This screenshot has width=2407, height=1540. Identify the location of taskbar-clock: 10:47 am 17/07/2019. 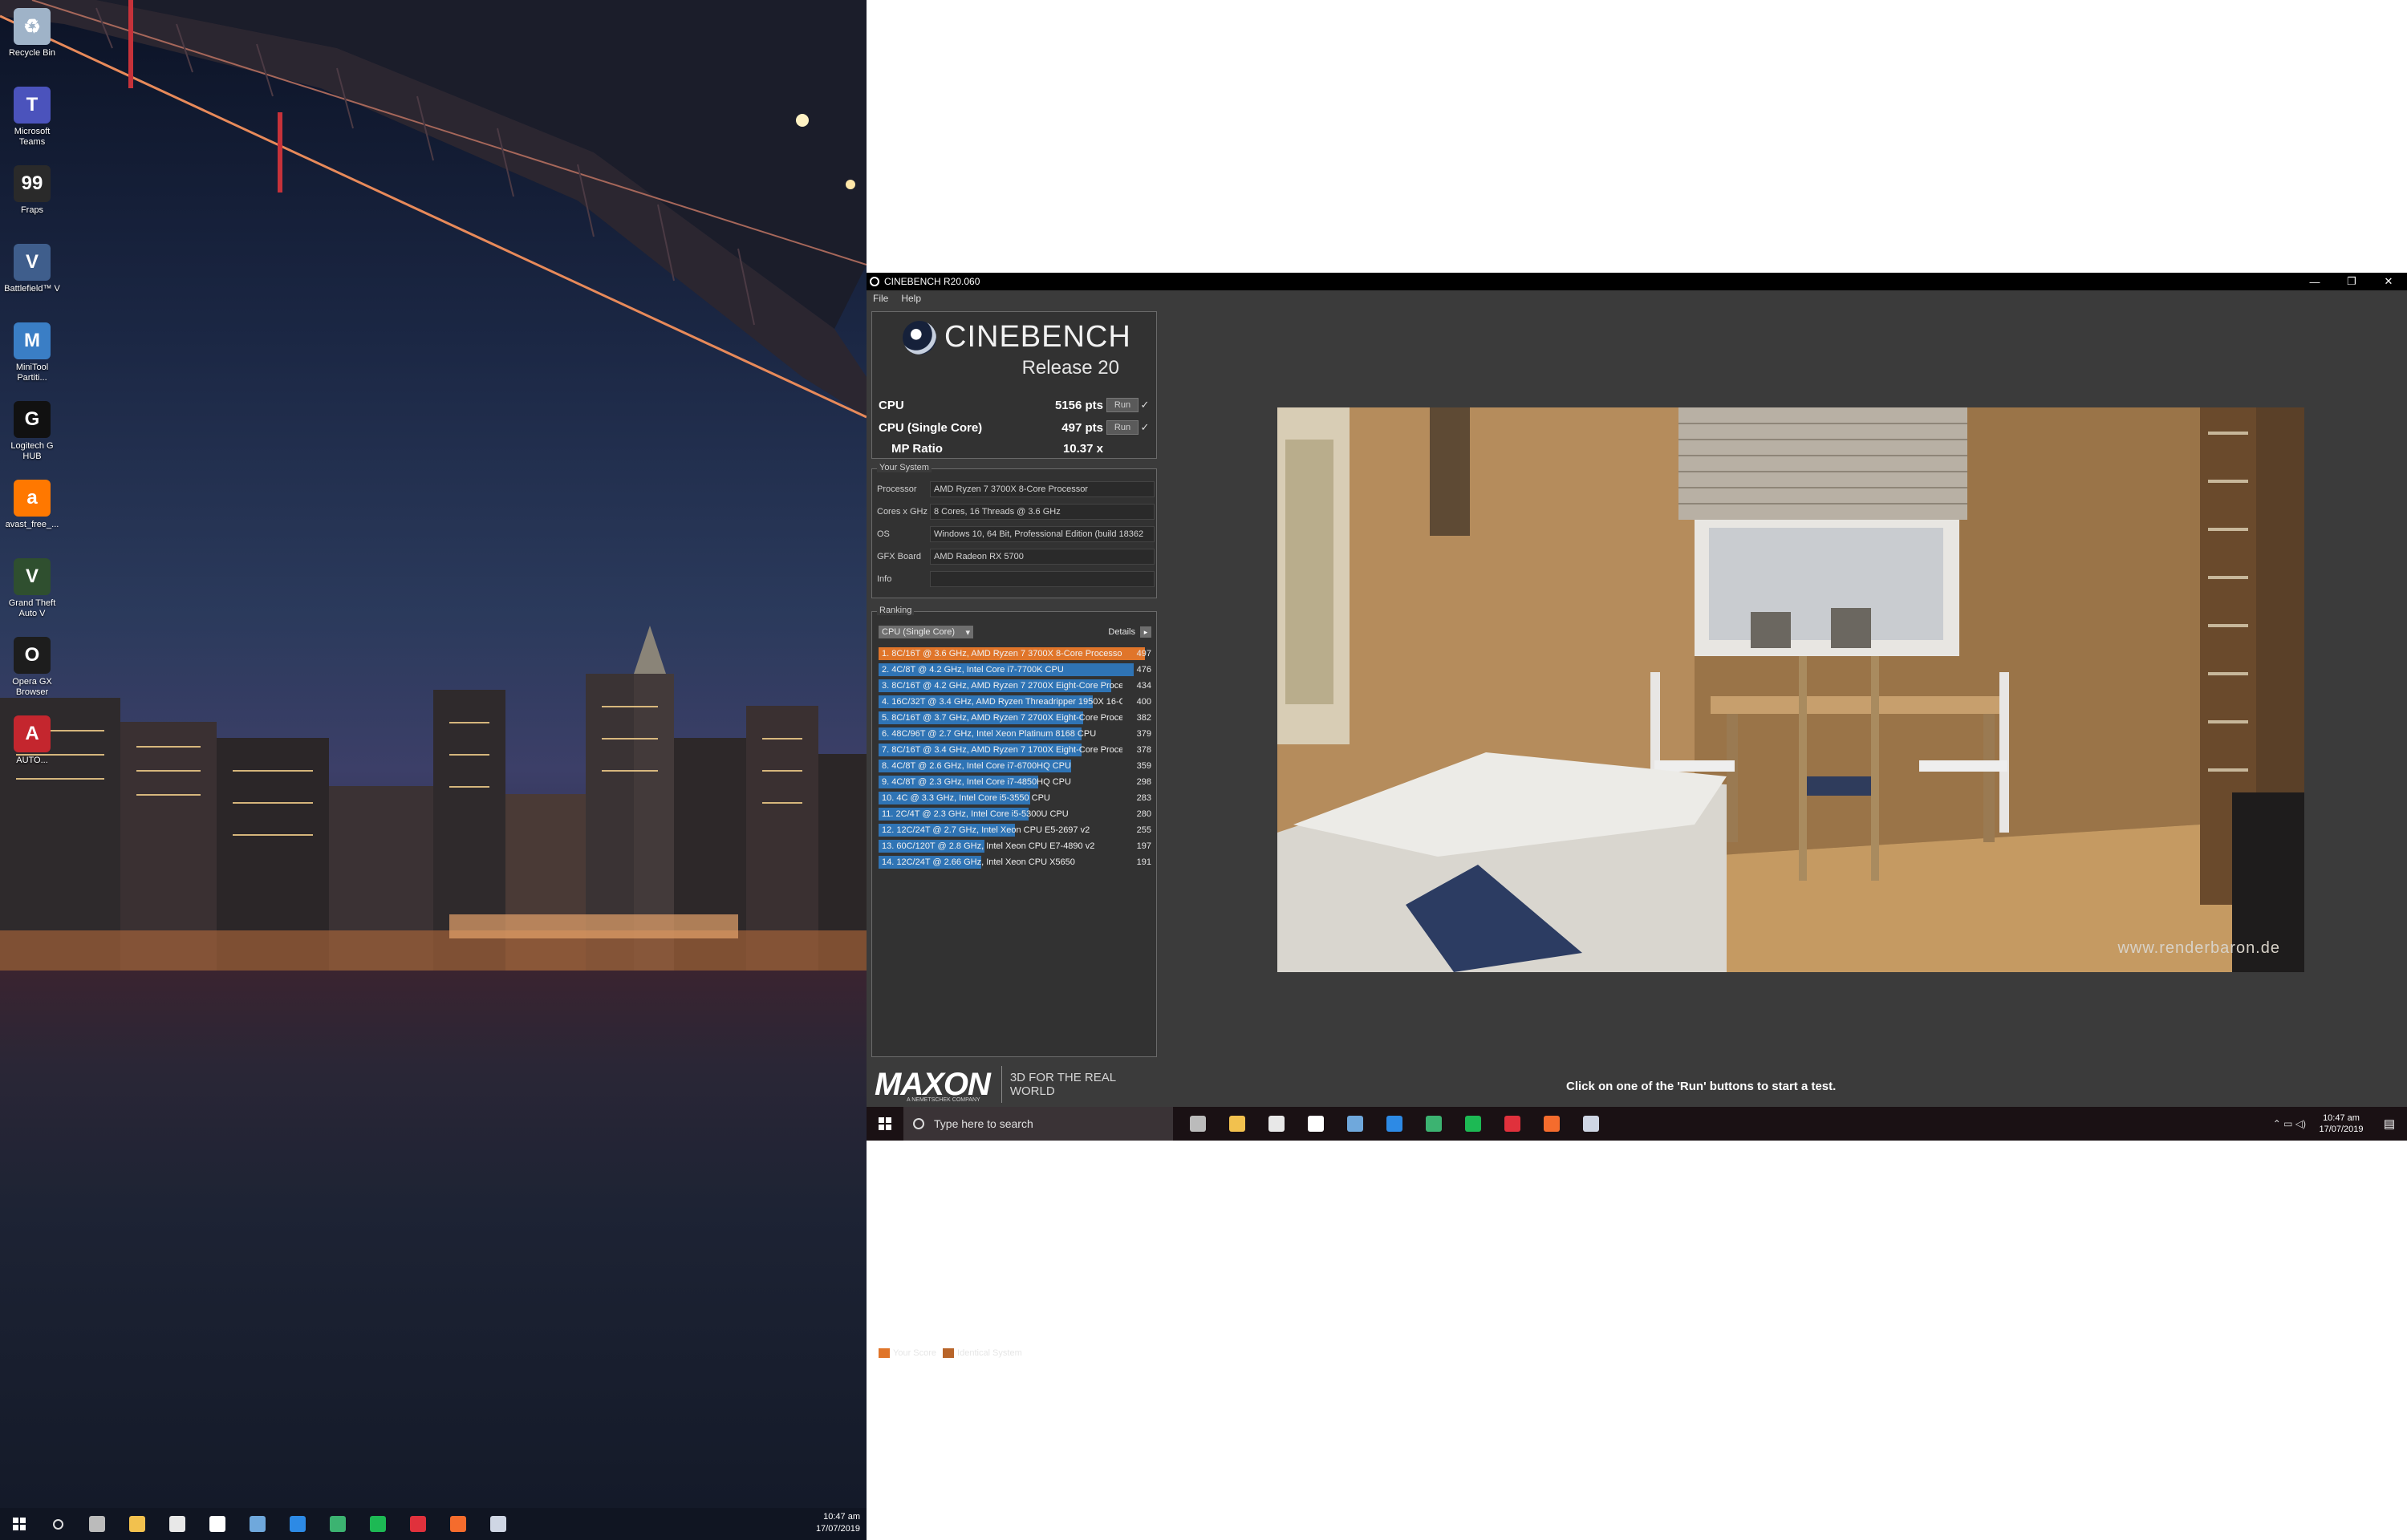
(2341, 1123).